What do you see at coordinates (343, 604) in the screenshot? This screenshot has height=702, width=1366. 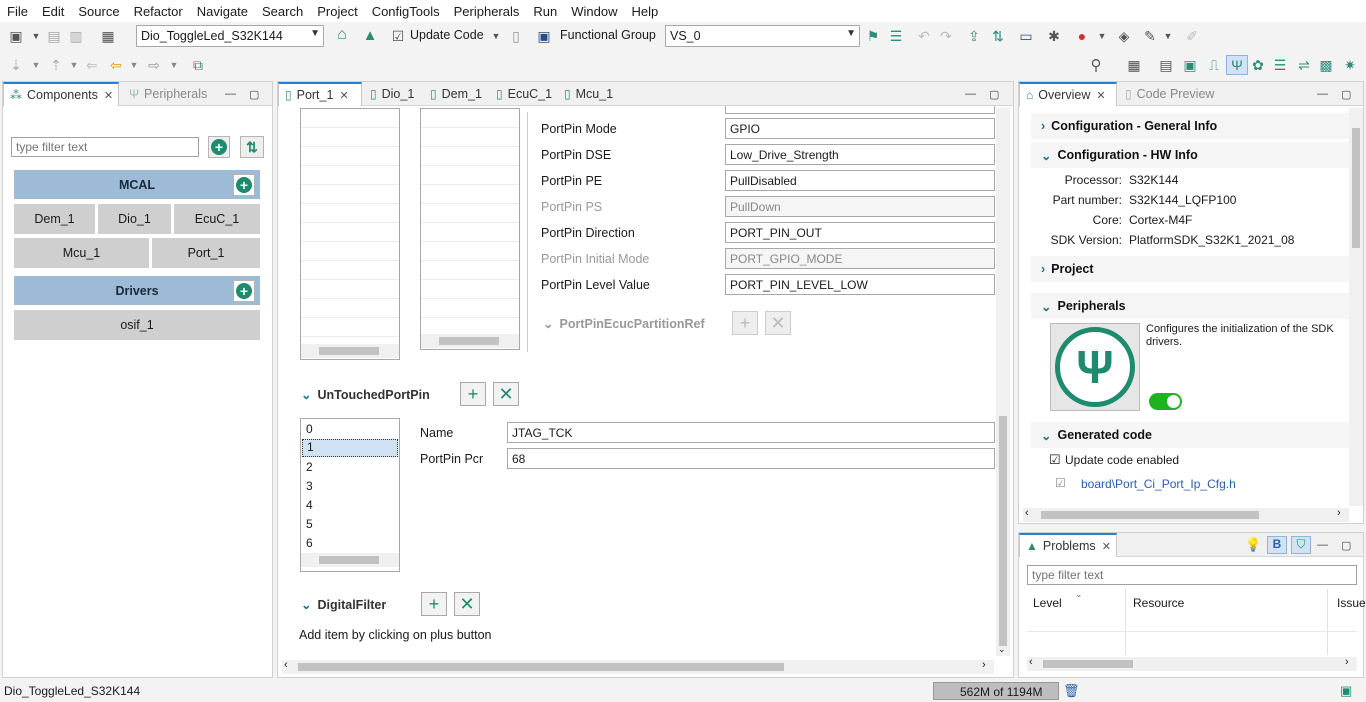 I see `digital-filter-section: ⌄ DigitalFilter` at bounding box center [343, 604].